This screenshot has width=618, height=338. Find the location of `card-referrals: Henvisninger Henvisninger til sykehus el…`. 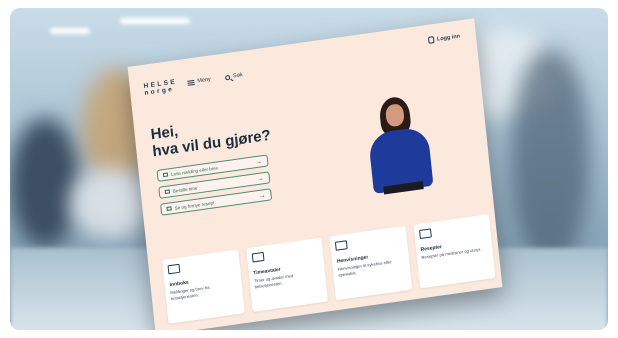

card-referrals: Henvisninger Henvisninger til sykehus el… is located at coordinates (370, 263).